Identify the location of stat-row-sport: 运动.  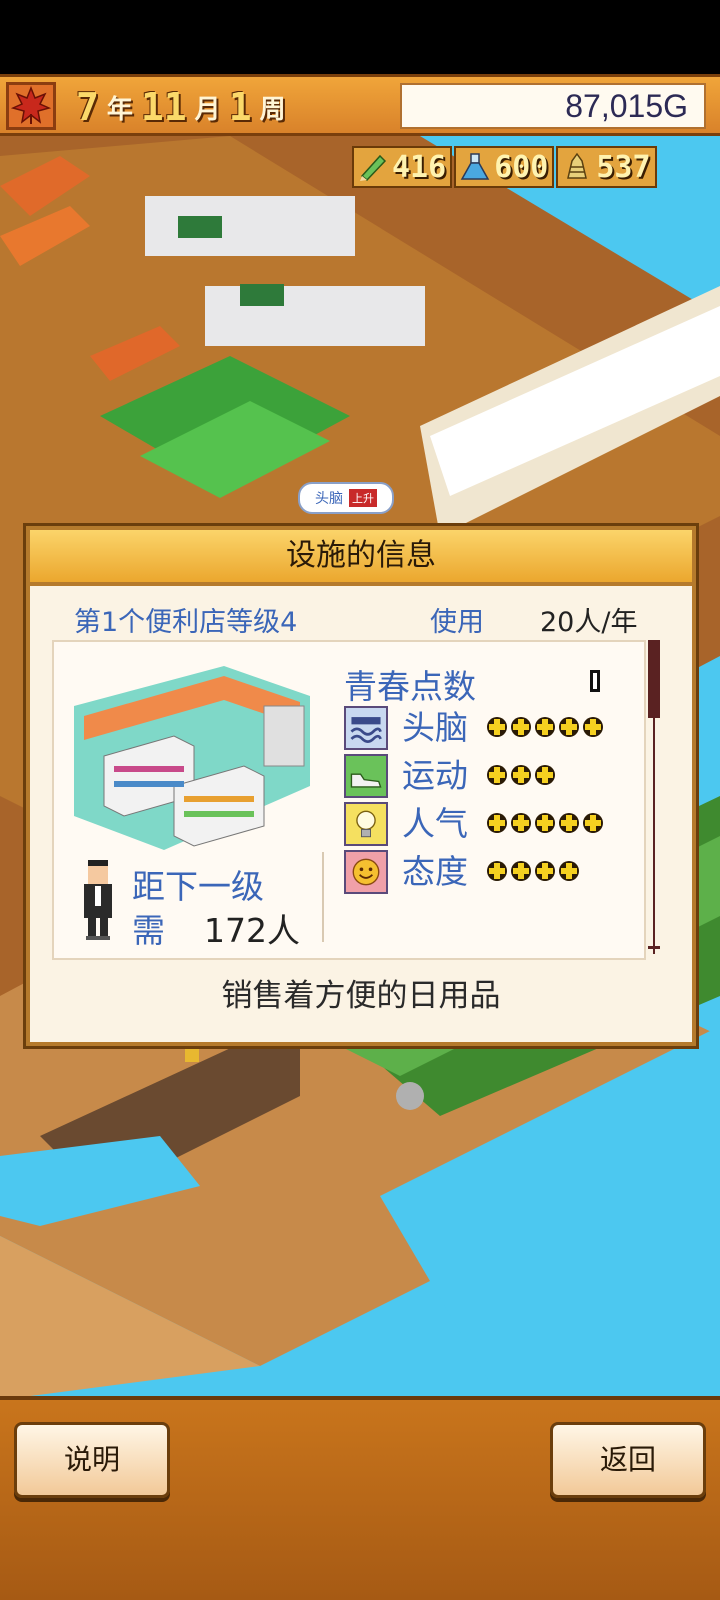
(484, 776).